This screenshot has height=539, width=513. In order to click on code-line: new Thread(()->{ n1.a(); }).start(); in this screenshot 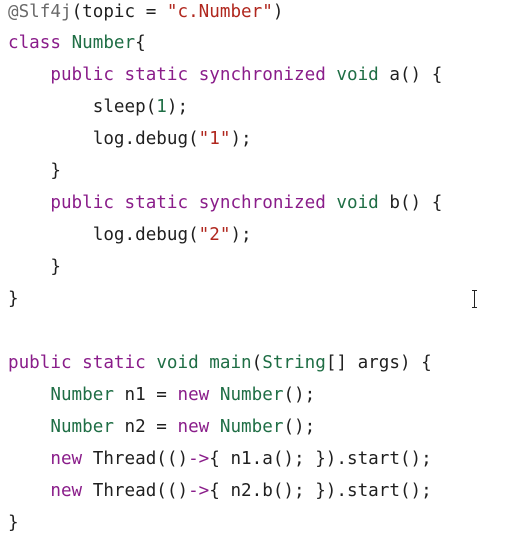, I will do `click(220, 459)`.